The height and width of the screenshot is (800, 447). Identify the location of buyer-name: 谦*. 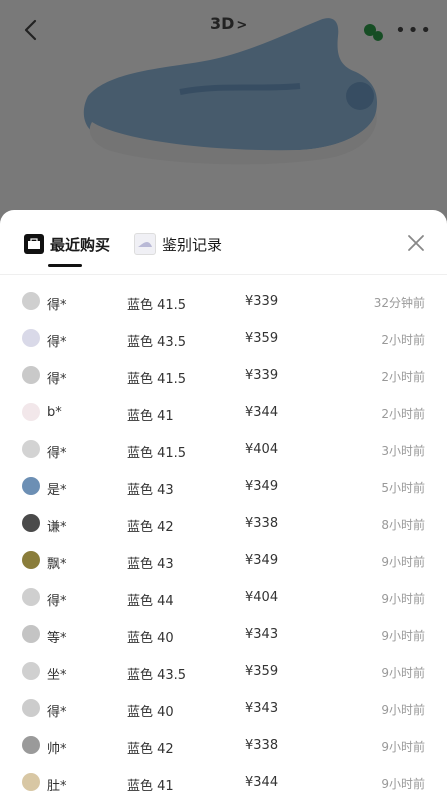
(57, 527).